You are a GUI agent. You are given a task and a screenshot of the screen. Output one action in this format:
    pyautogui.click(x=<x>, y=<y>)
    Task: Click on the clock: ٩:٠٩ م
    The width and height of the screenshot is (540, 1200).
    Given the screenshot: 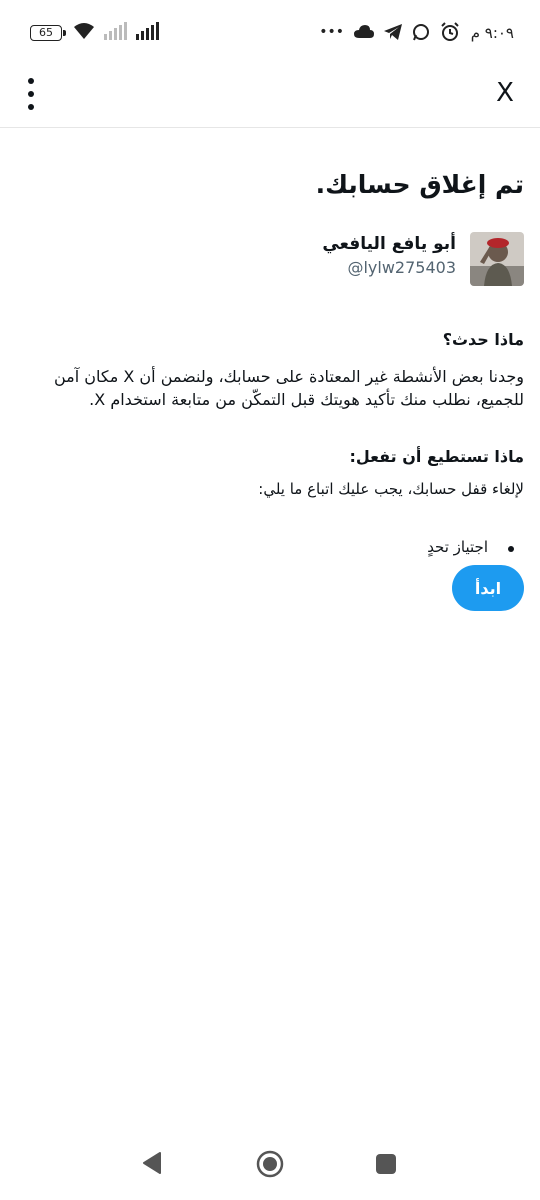 What is the action you would take?
    pyautogui.click(x=492, y=33)
    